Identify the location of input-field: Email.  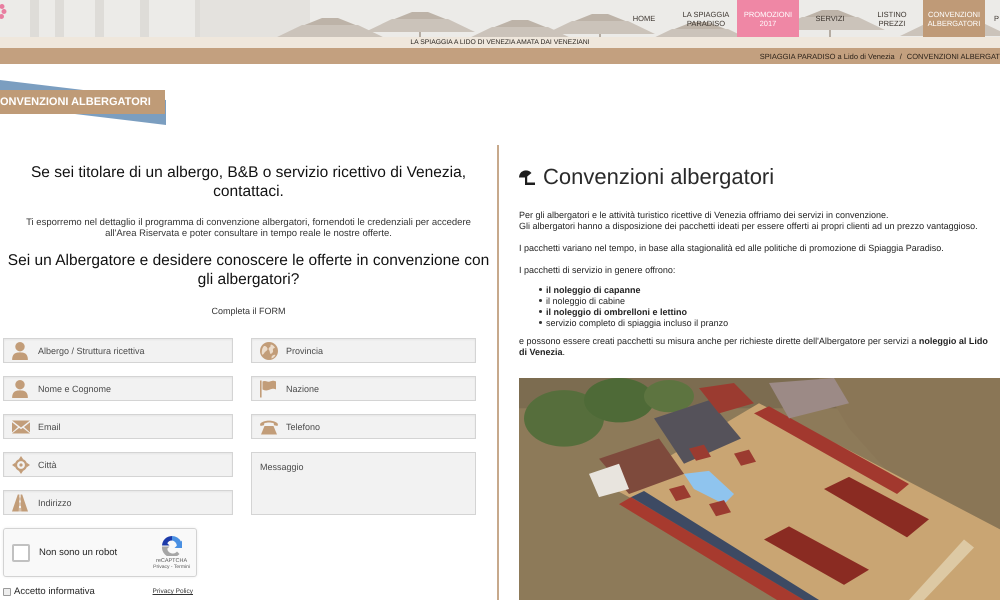
(118, 426).